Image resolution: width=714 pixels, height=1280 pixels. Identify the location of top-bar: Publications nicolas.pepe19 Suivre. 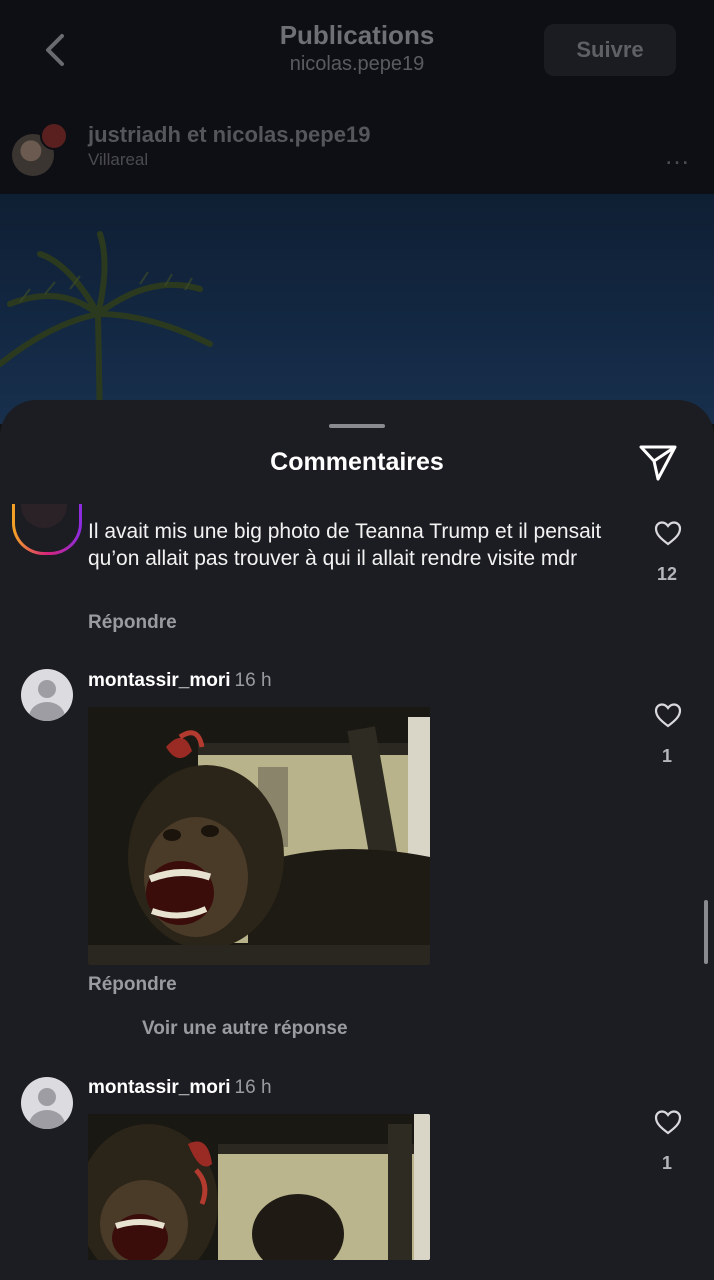
(357, 55).